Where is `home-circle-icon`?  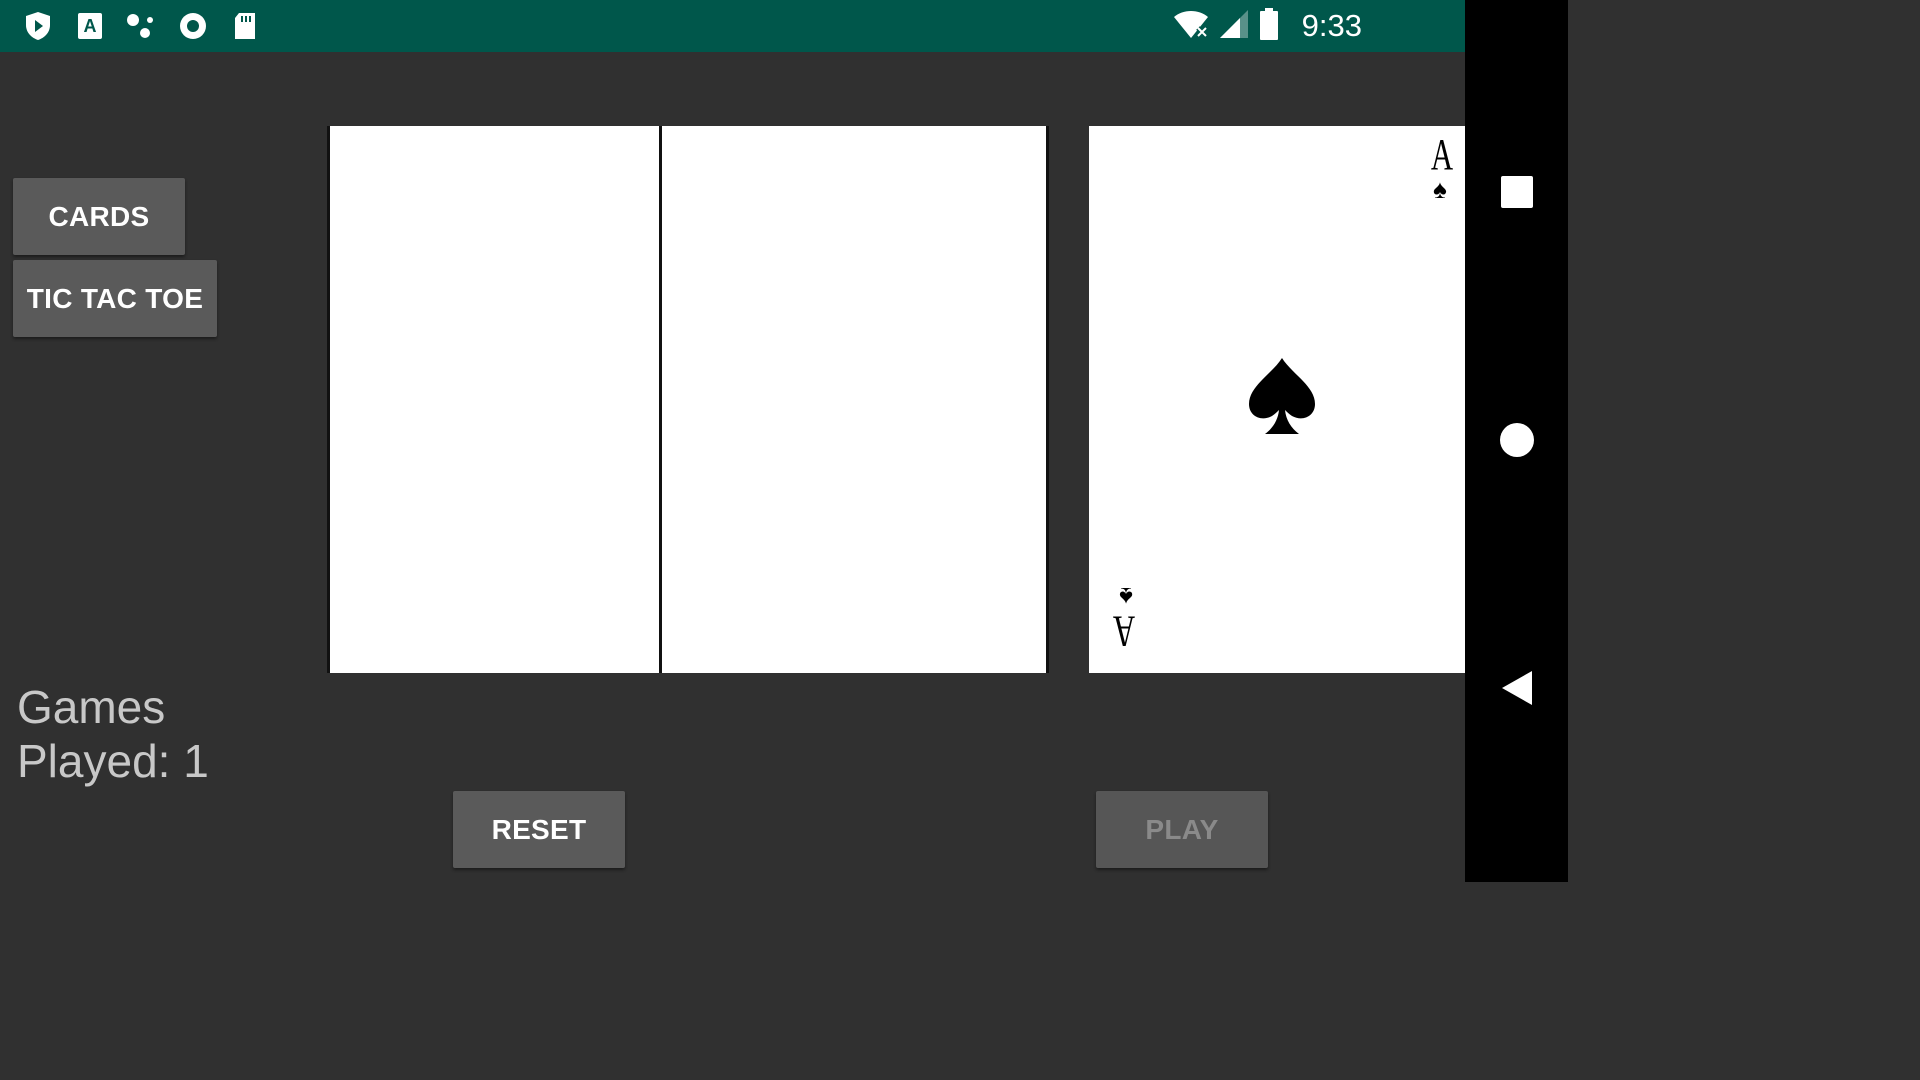 home-circle-icon is located at coordinates (1516, 440).